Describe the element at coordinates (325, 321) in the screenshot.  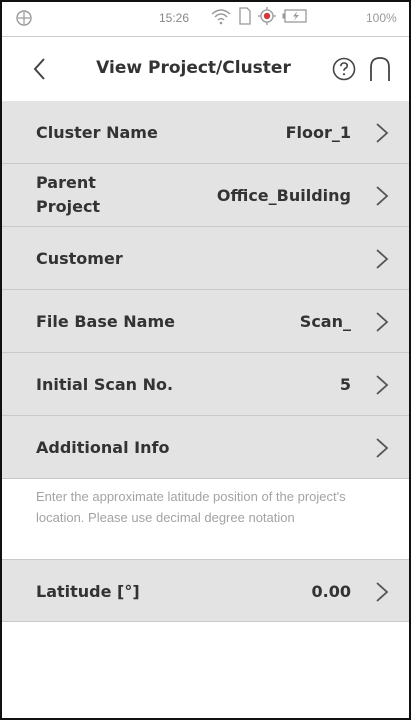
I see `row-value: Scan_` at that location.